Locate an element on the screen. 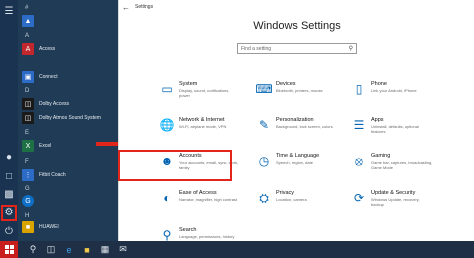 Image resolution: width=474 pixels, height=258 pixels. window-title: Settings is located at coordinates (144, 7).